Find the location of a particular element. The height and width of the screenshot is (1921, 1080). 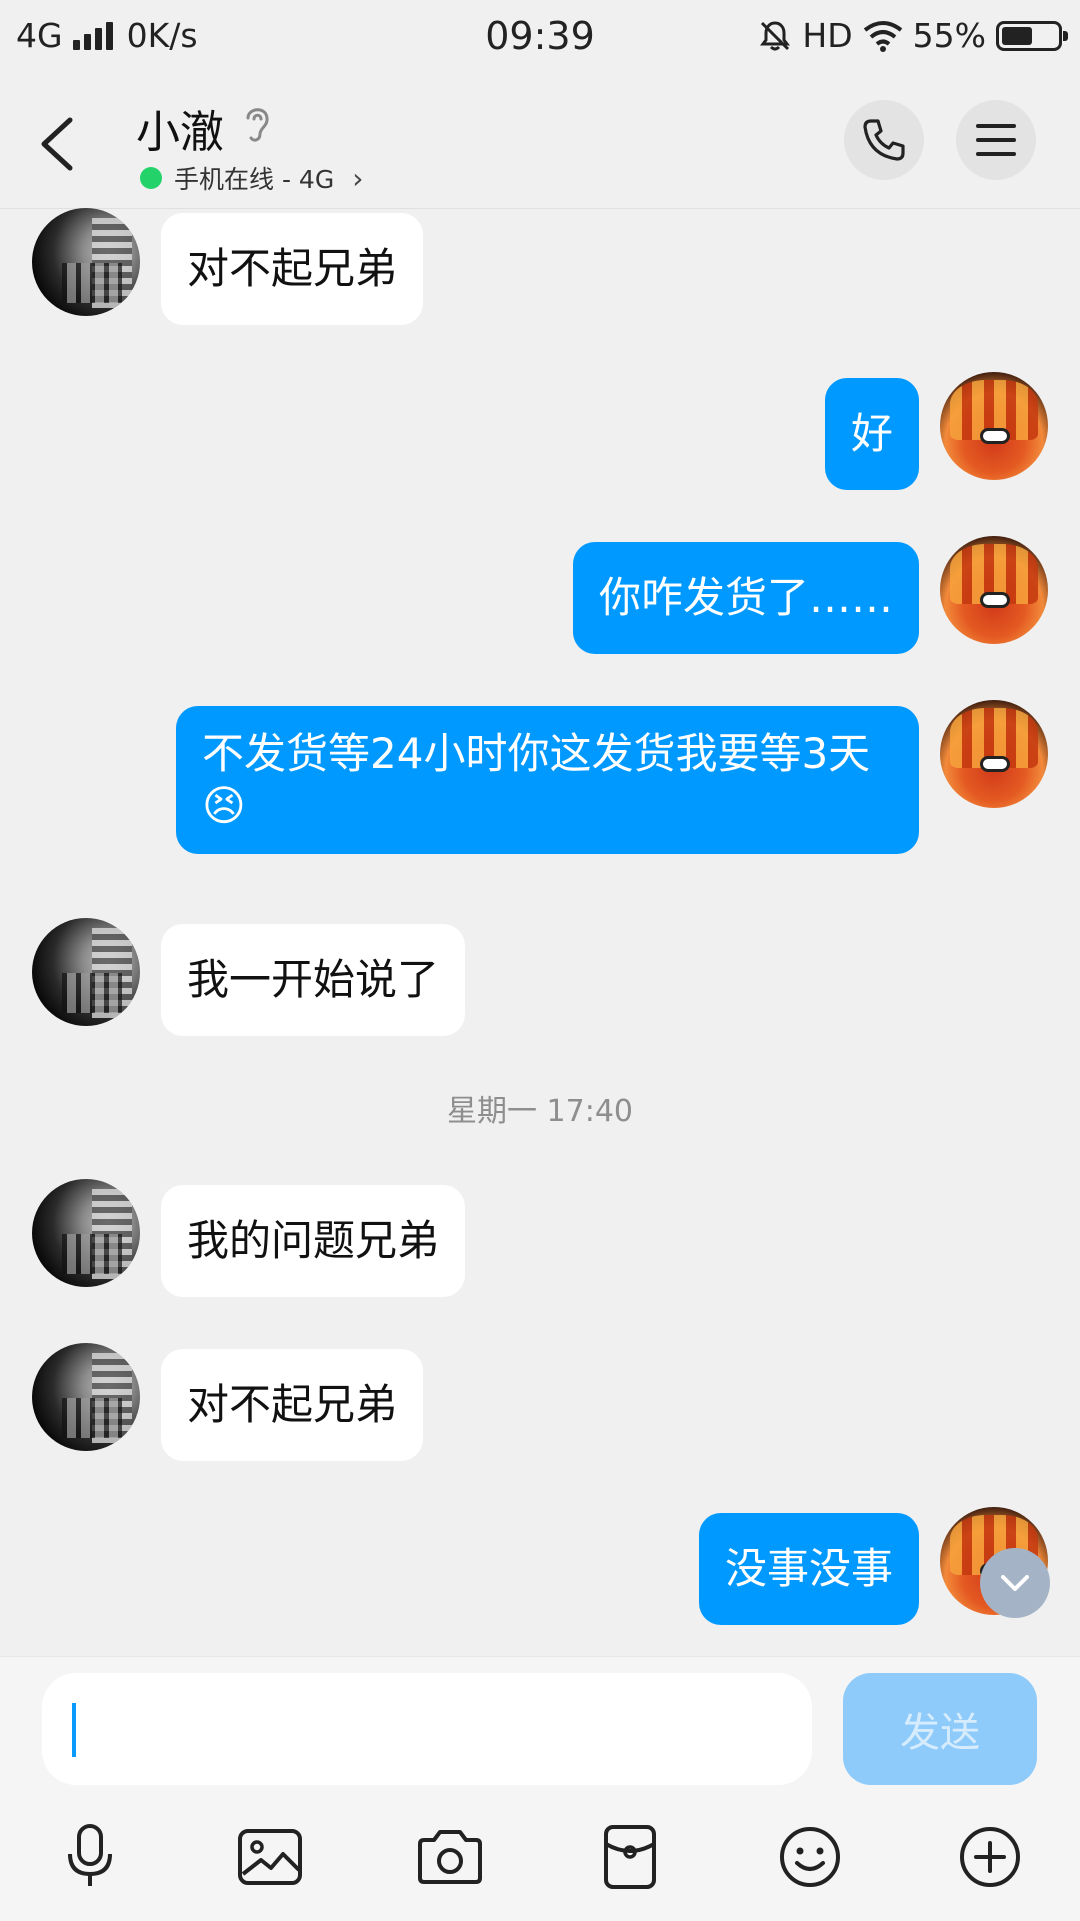

image-icon is located at coordinates (270, 1857).